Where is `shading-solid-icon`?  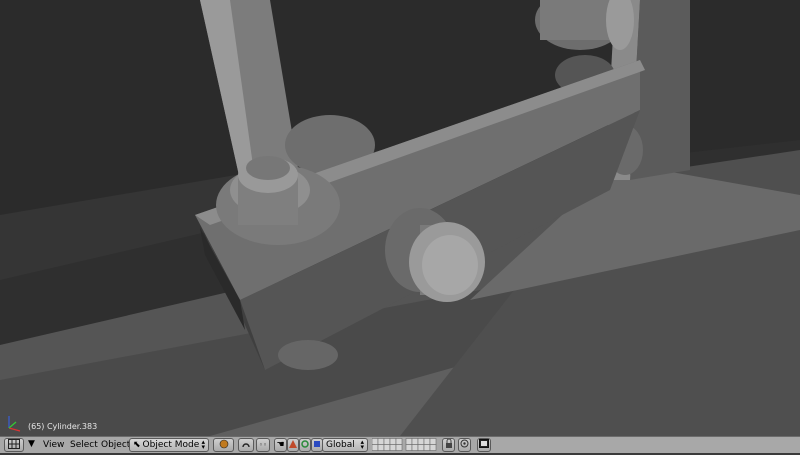
shading-solid-icon is located at coordinates (224, 445).